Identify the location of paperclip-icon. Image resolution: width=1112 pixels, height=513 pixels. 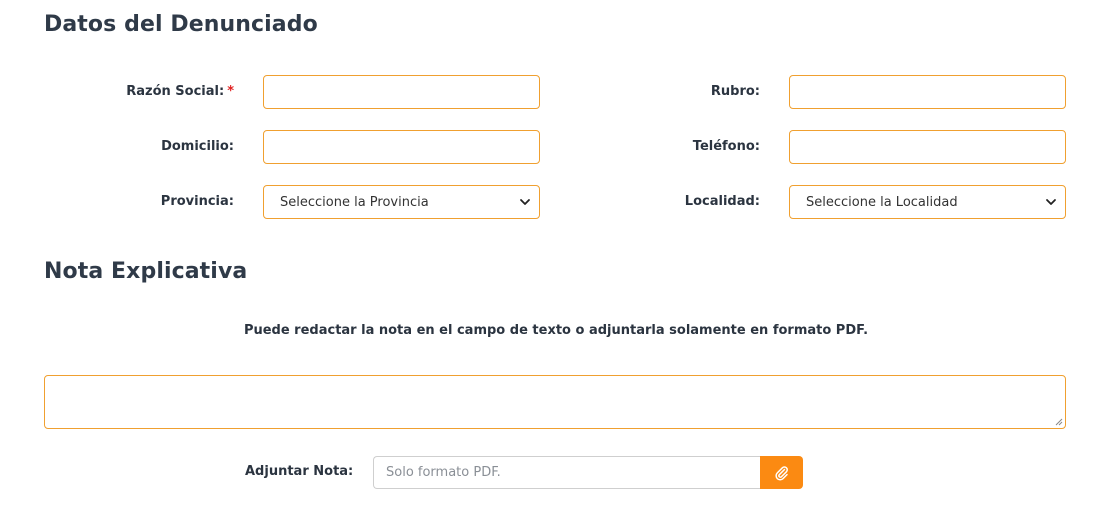
(781, 473).